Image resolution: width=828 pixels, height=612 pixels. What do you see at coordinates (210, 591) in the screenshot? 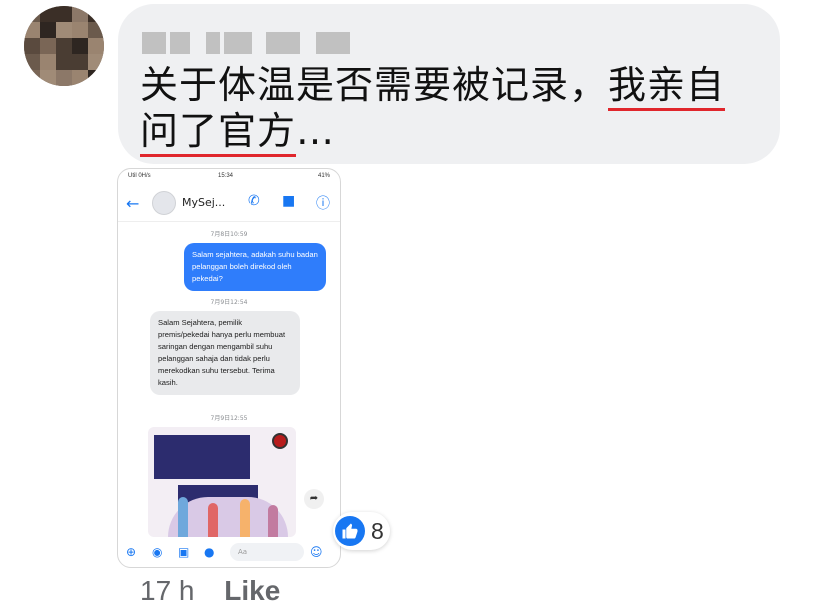
I see `comment-footer: 17 h Like` at bounding box center [210, 591].